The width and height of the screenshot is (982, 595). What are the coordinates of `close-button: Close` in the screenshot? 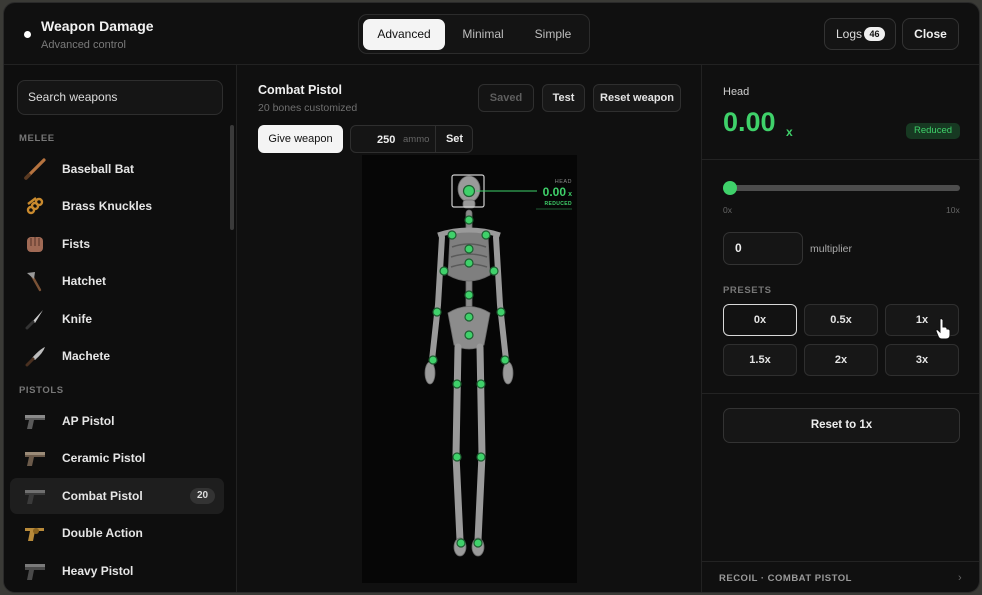 It's located at (930, 34).